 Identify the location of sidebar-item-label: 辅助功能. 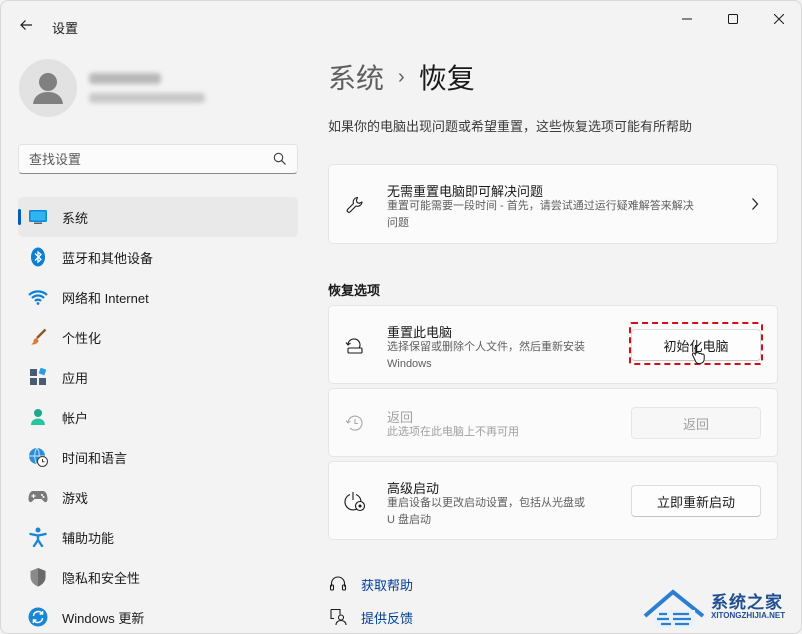
(88, 538).